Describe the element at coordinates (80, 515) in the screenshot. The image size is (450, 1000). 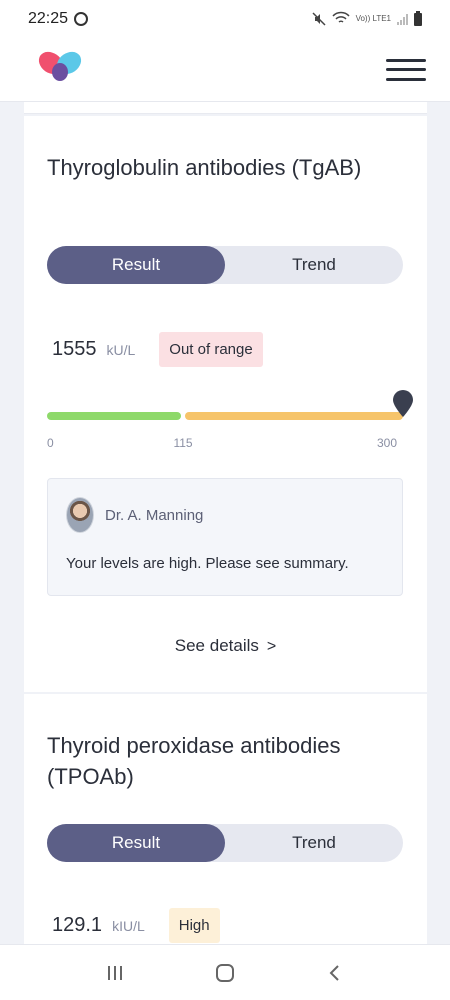
I see `doctor-avatar` at that location.